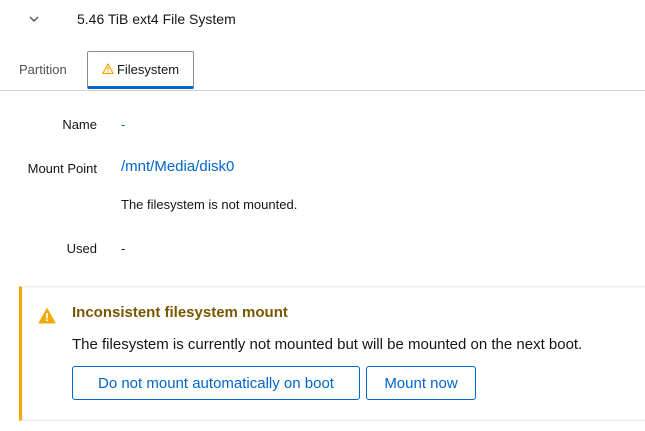  What do you see at coordinates (148, 69) in the screenshot?
I see `tab-label: Filesystem` at bounding box center [148, 69].